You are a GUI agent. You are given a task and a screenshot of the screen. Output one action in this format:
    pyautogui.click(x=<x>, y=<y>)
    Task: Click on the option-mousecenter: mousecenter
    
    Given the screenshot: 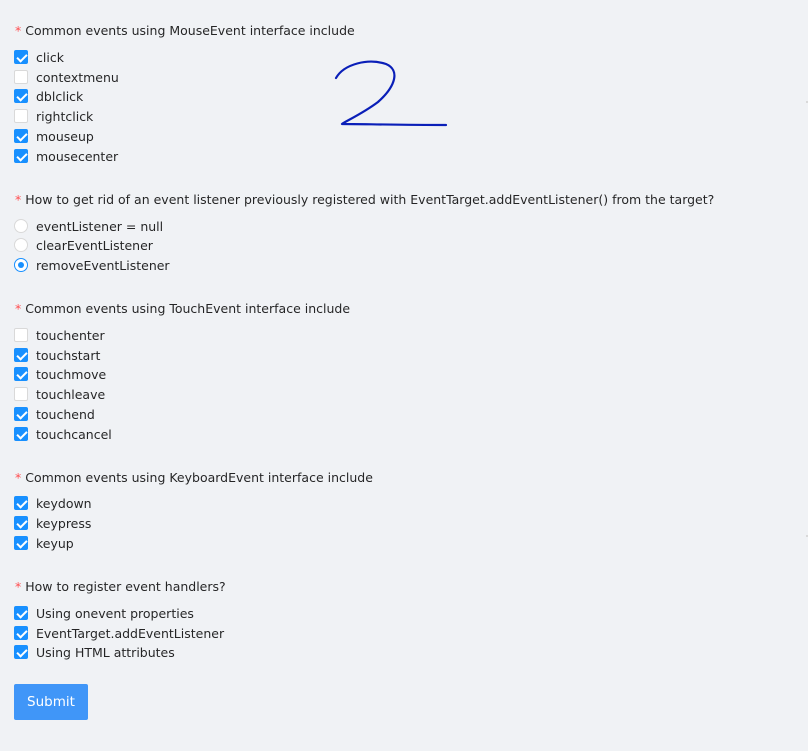 What is the action you would take?
    pyautogui.click(x=66, y=156)
    